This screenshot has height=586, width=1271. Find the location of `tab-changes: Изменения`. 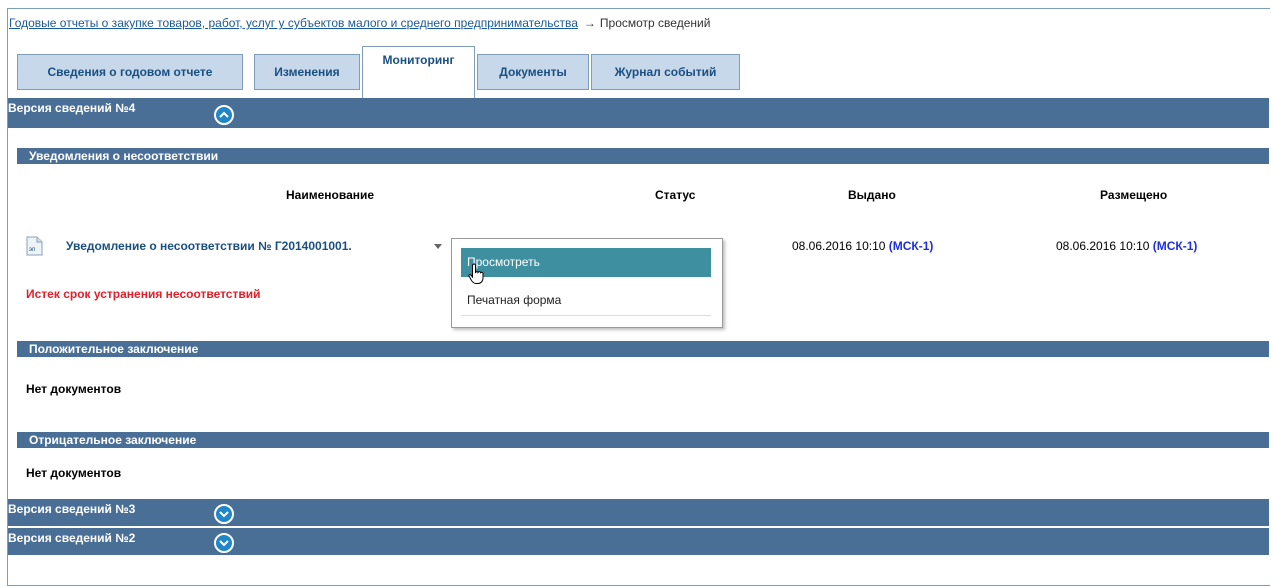

tab-changes: Изменения is located at coordinates (307, 72).